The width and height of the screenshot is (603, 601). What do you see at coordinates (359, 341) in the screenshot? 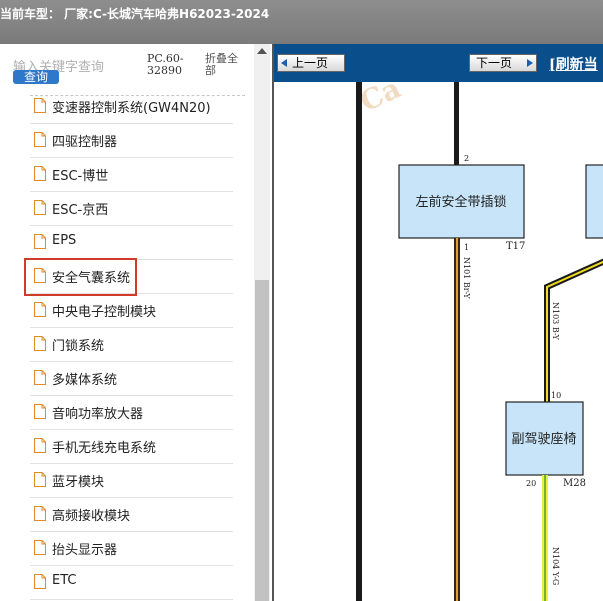
I see `wire-black` at bounding box center [359, 341].